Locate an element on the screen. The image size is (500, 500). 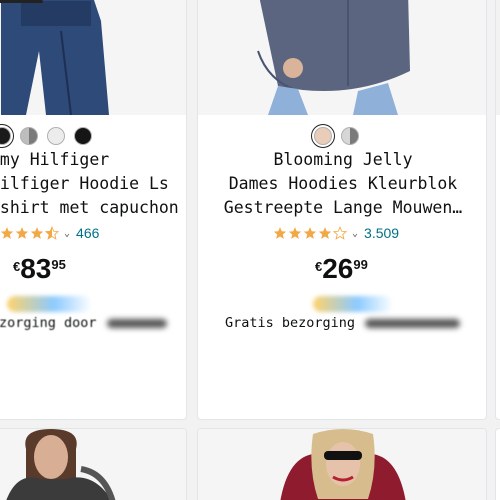
delivery-info: zorging door is located at coordinates (83, 323).